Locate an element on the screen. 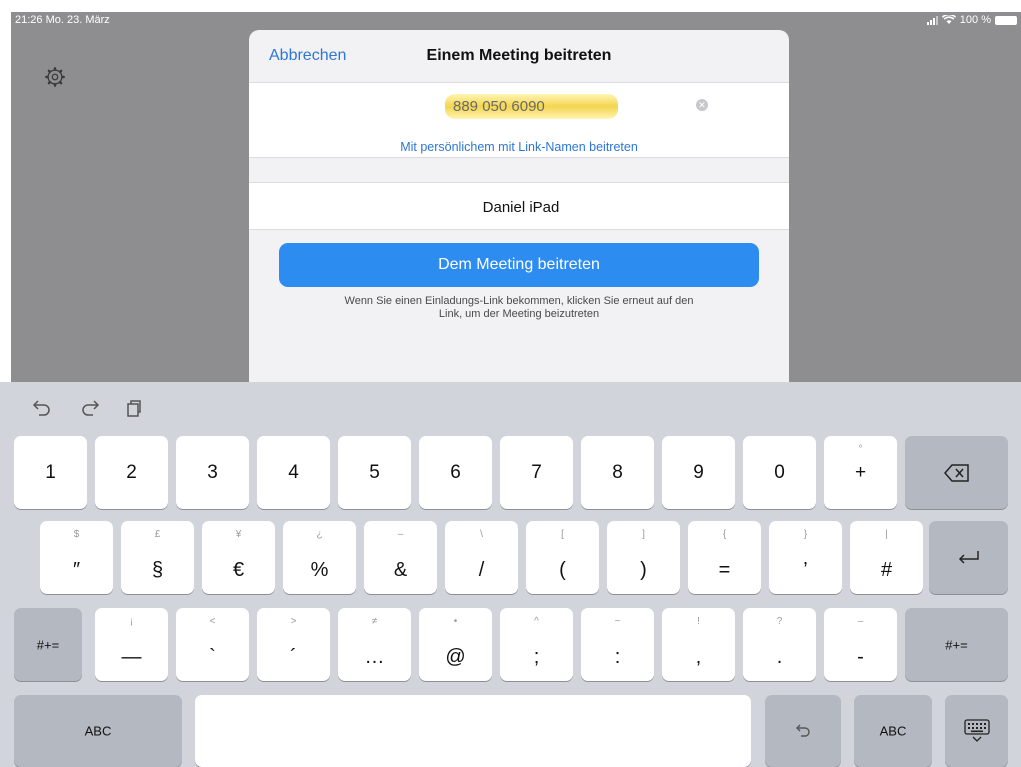 The width and height of the screenshot is (1021, 767). symbols-key-right: #+= is located at coordinates (956, 644).